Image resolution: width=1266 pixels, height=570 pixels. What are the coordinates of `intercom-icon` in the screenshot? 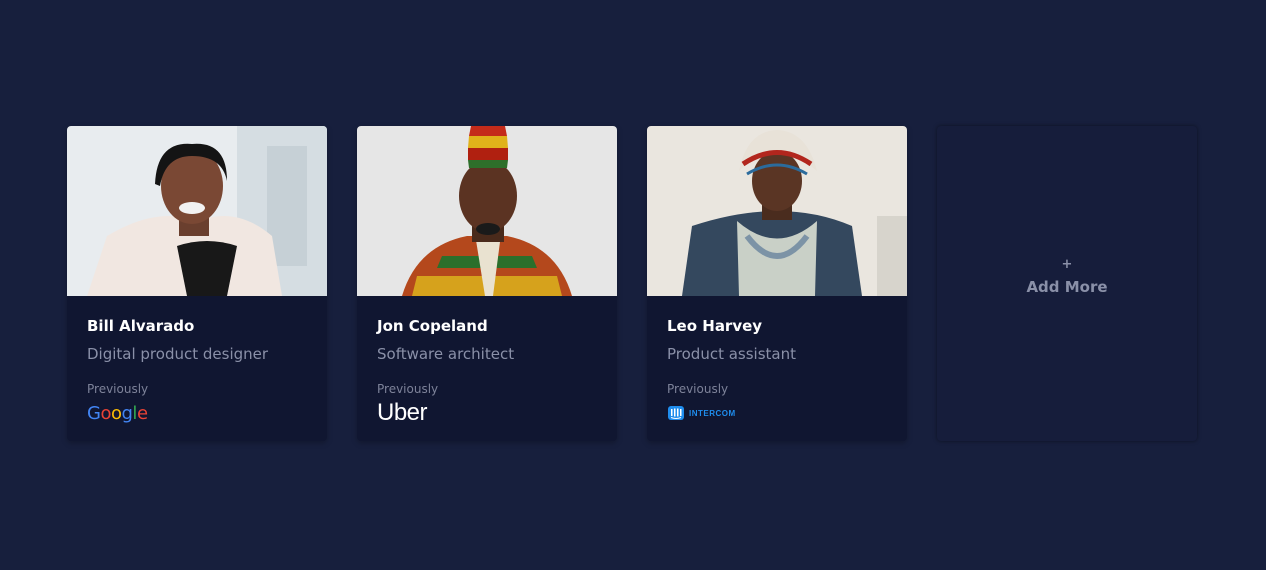 It's located at (676, 413).